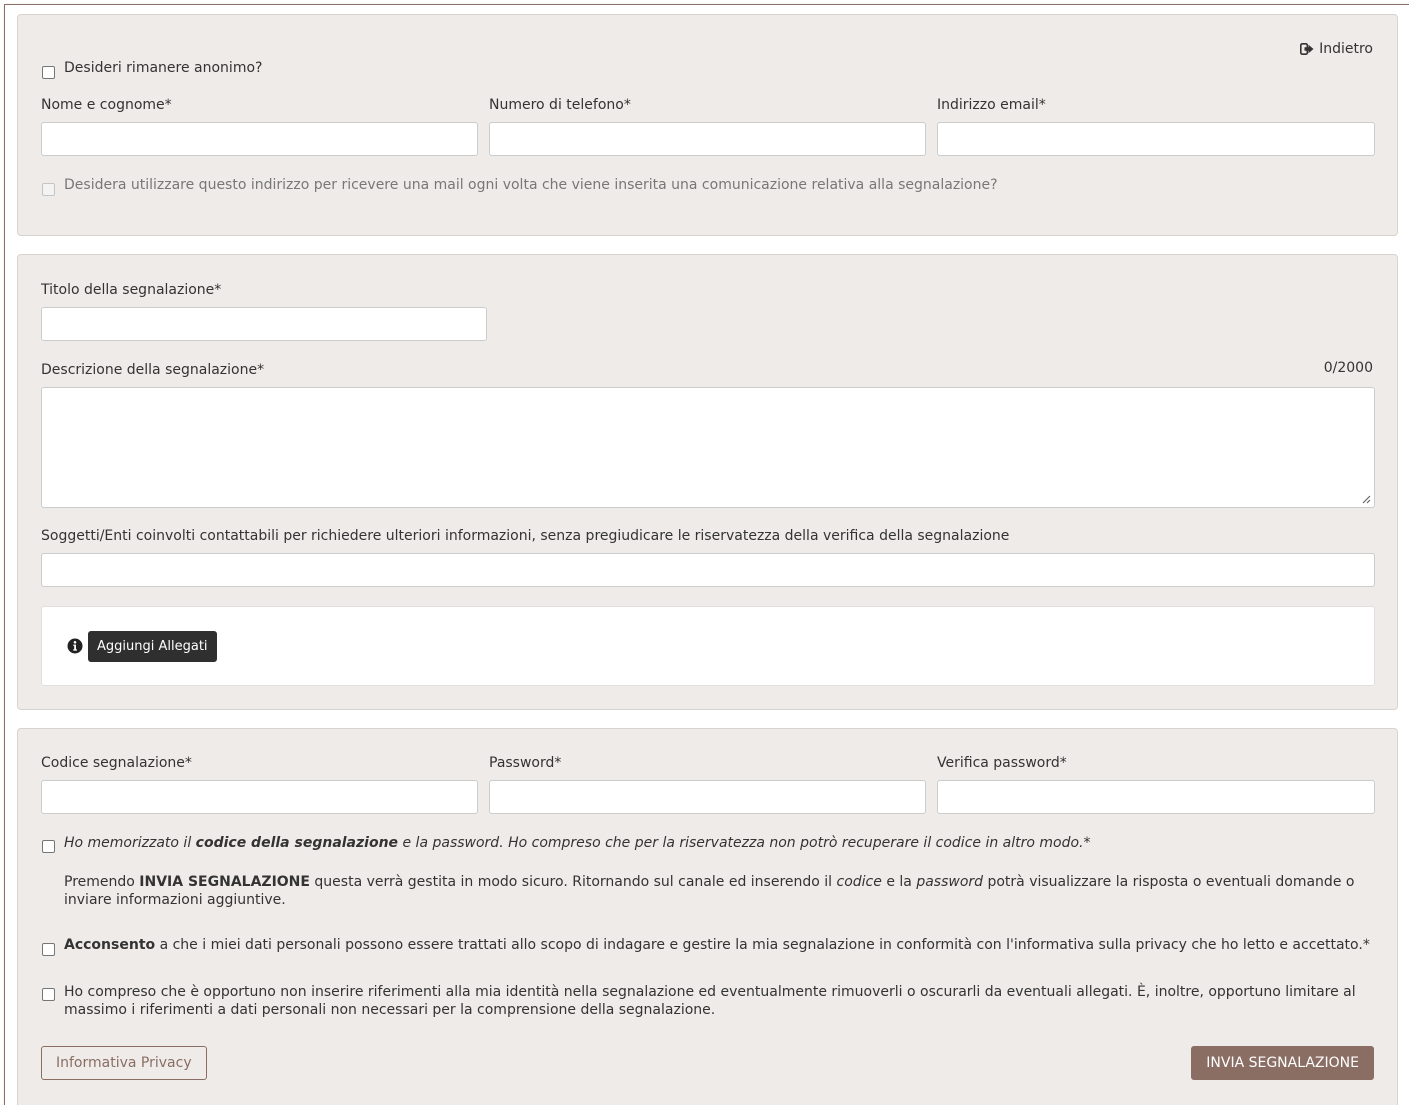 This screenshot has height=1105, width=1409. What do you see at coordinates (259, 797) in the screenshot?
I see `code-input` at bounding box center [259, 797].